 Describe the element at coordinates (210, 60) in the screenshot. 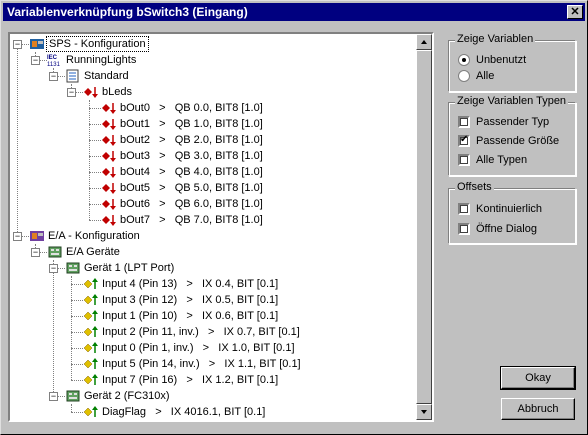

I see `tree-folder-node: − IEC 1131 RunningLights` at that location.